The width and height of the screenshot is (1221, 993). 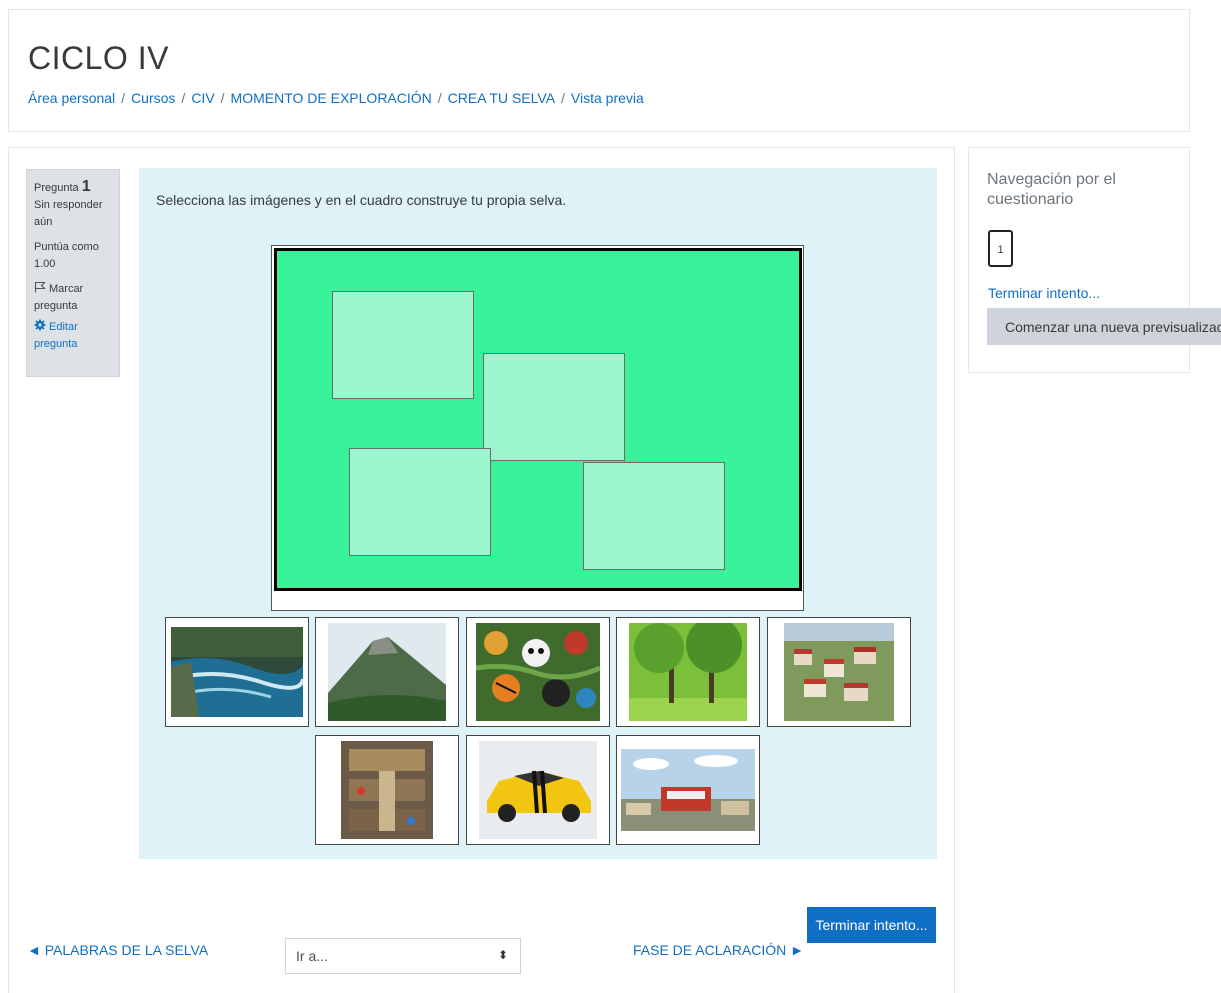 I want to click on drag-image-hillside-town, so click(x=839, y=672).